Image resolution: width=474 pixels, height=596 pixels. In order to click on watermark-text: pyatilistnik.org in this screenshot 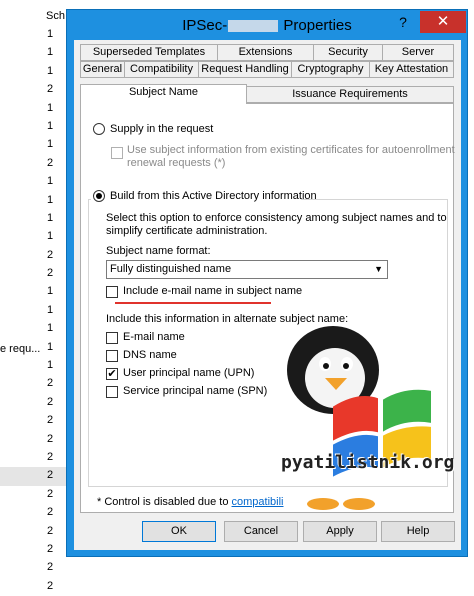, I will do `click(368, 462)`.